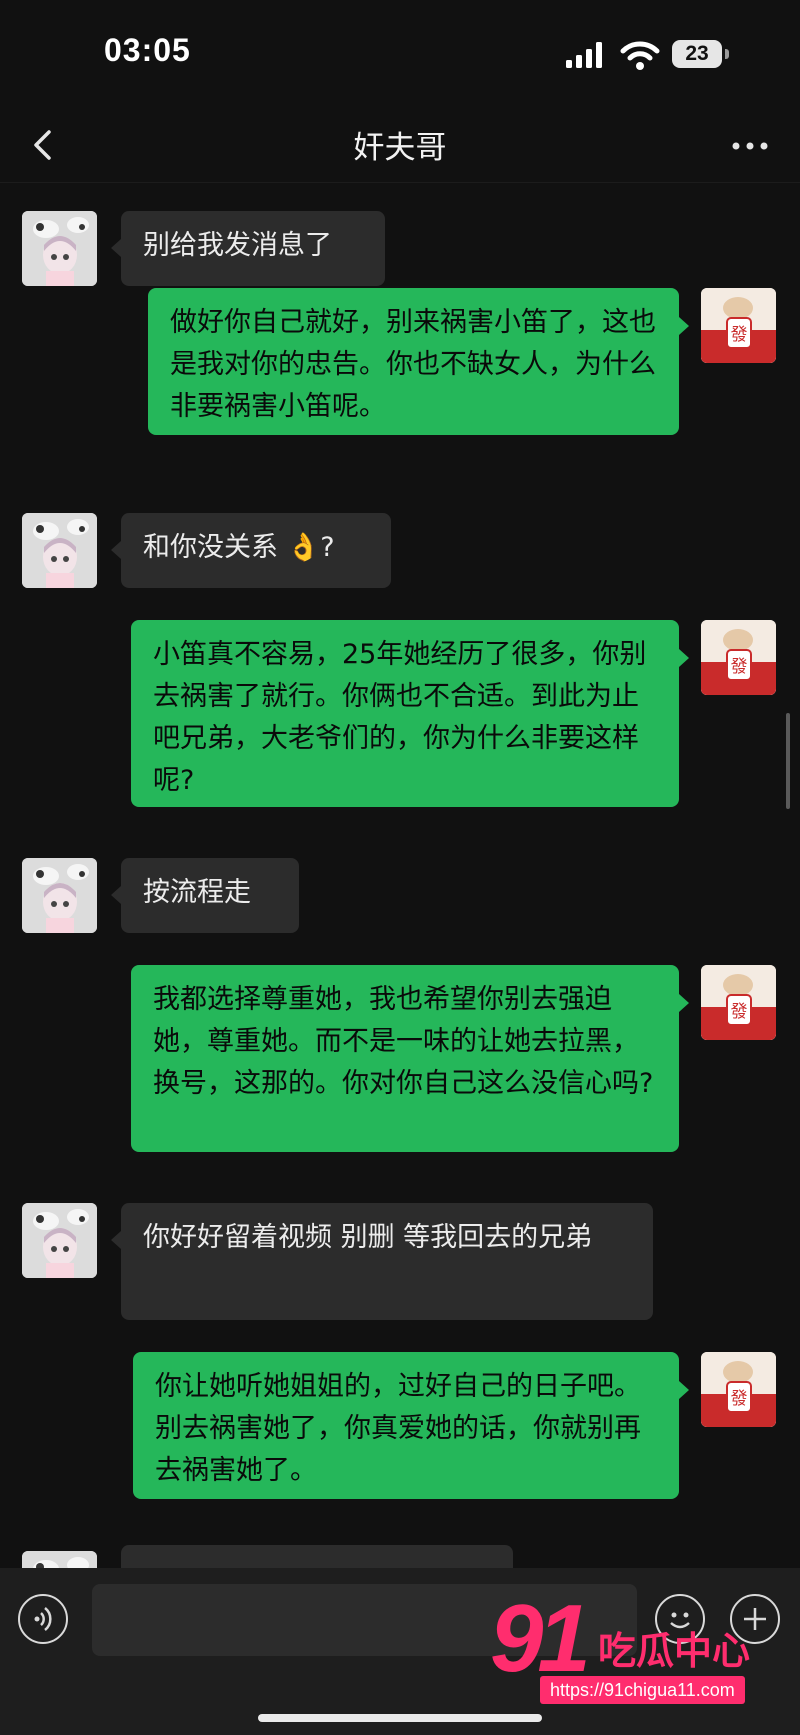 The height and width of the screenshot is (1735, 800). I want to click on wifi-icon, so click(640, 55).